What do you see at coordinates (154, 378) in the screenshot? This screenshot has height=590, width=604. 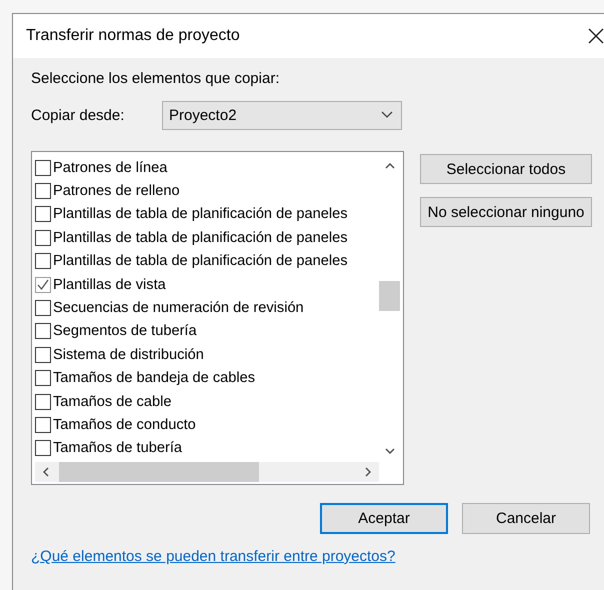 I see `item-label: Tamaños de bandeja de cables` at bounding box center [154, 378].